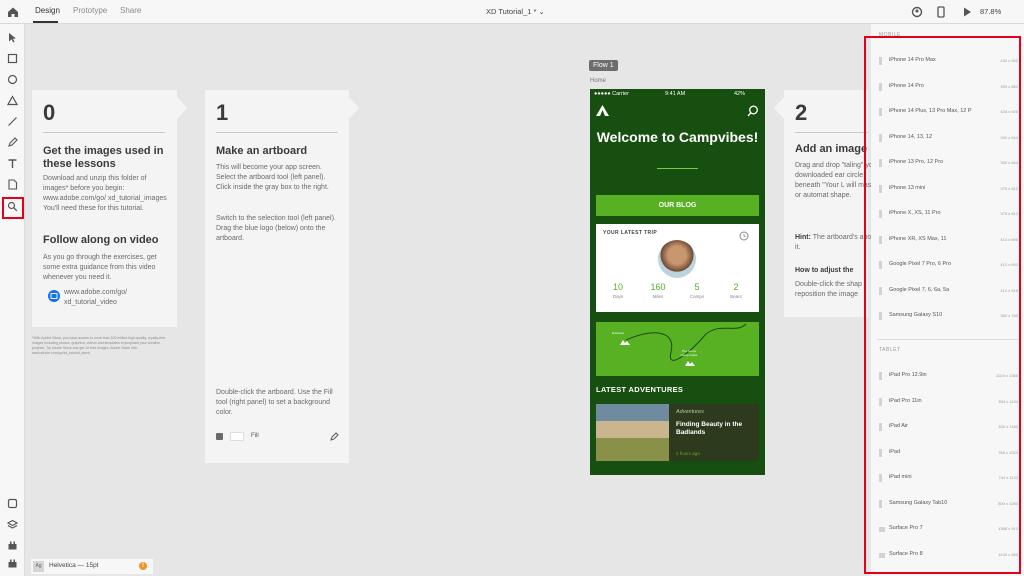  I want to click on stat-label: Miles, so click(658, 296).